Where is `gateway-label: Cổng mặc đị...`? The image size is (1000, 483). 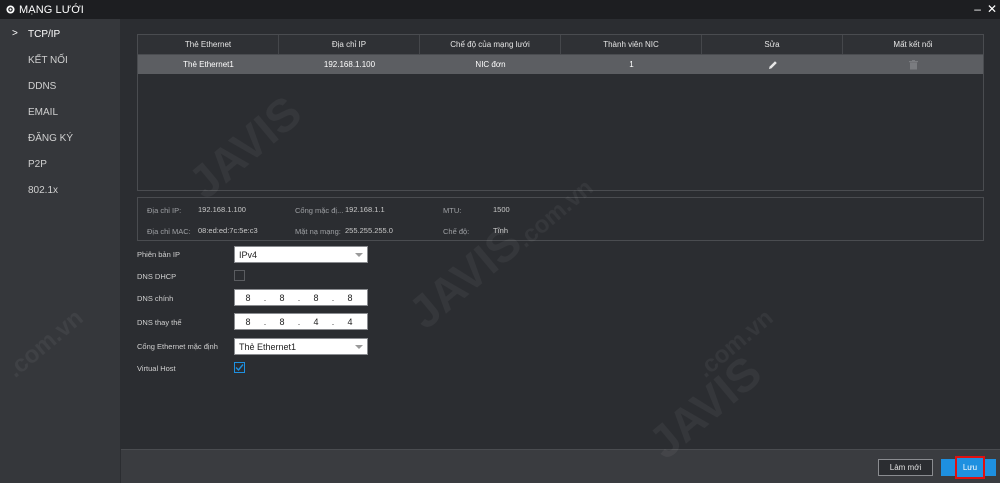
gateway-label: Cổng mặc đị... is located at coordinates (319, 210).